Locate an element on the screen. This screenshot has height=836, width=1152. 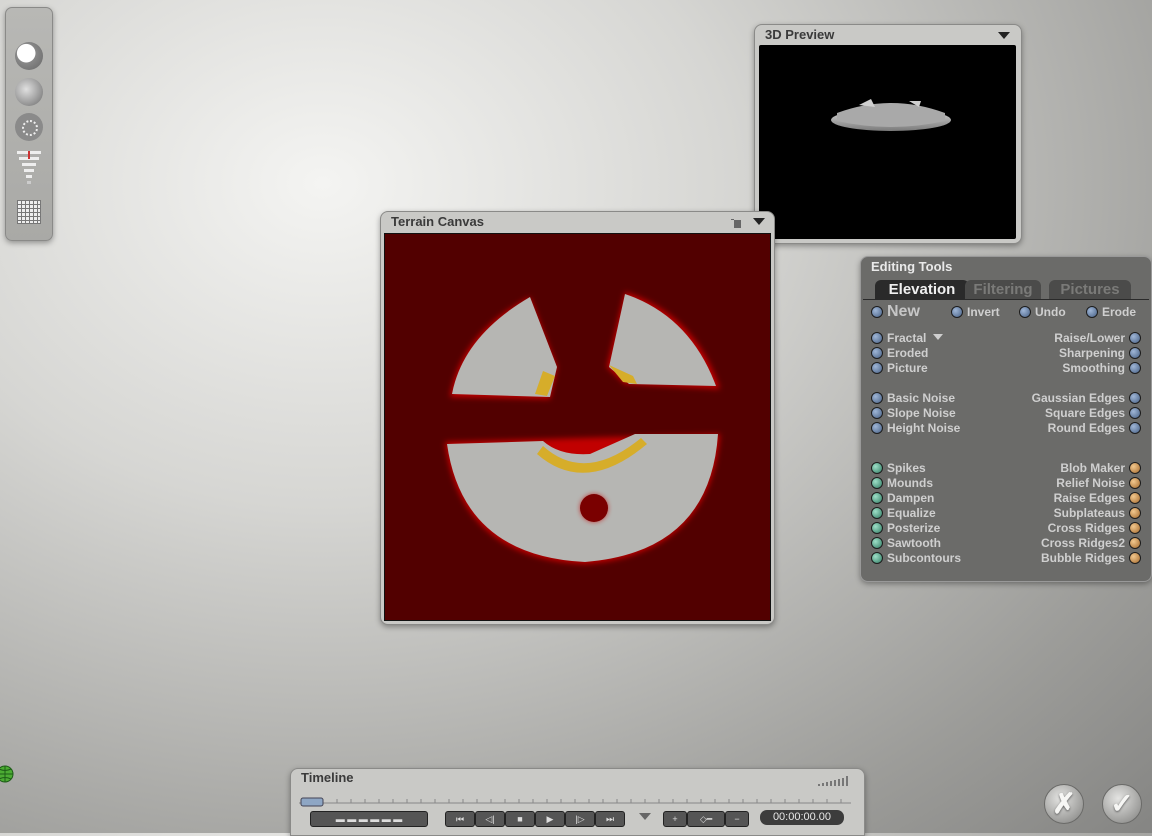
tool-label: Raise/Lower is located at coordinates (1089, 338).